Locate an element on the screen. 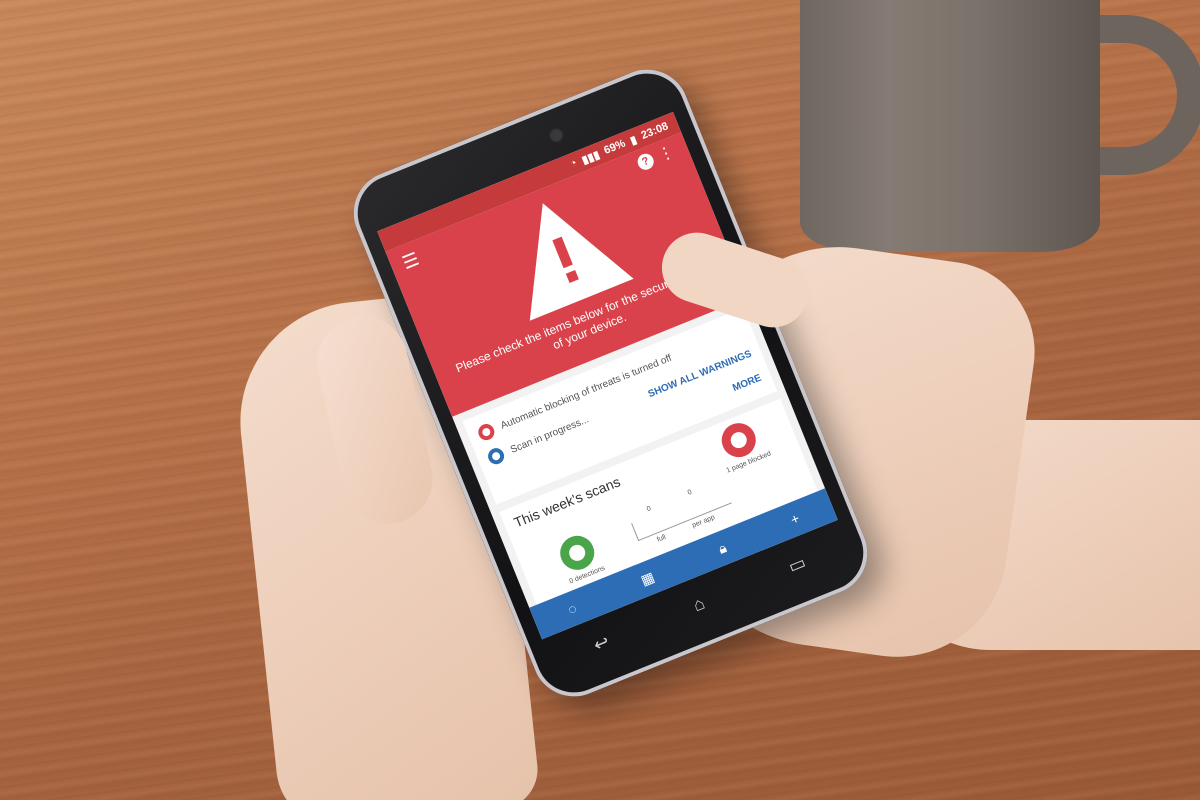 This screenshot has height=800, width=1200. full-label: full is located at coordinates (661, 538).